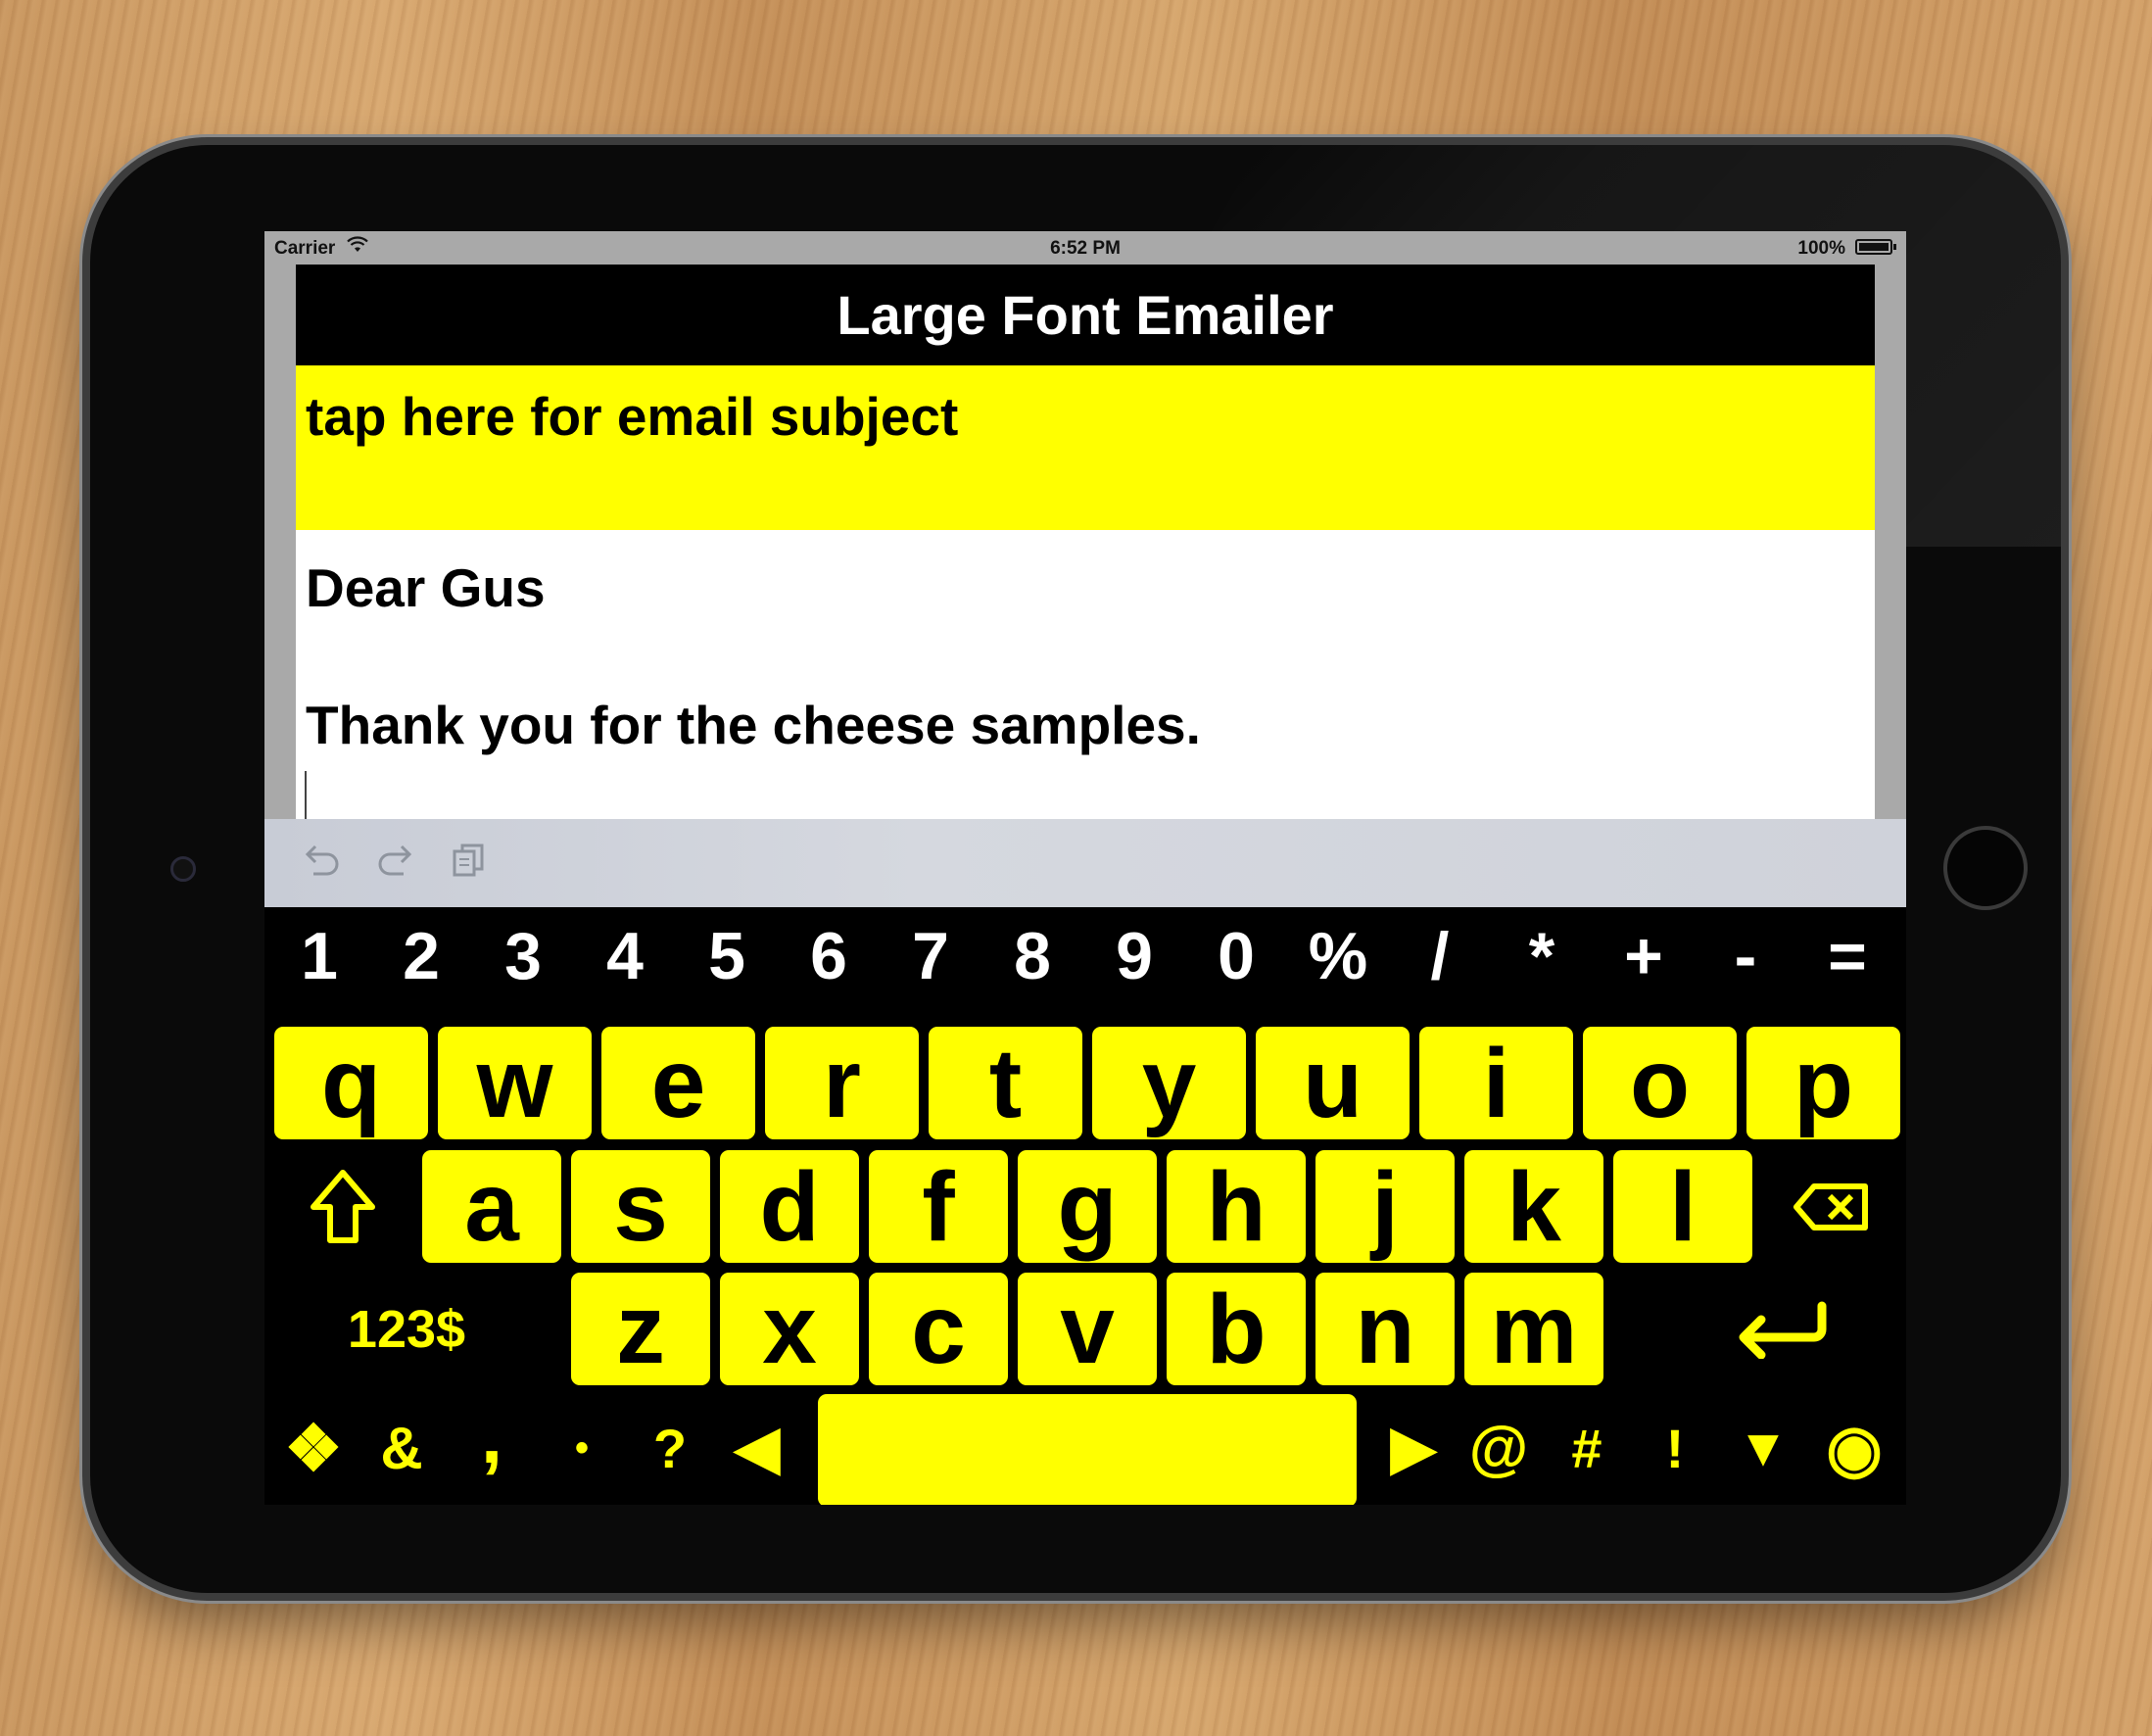 This screenshot has width=2152, height=1736. Describe the element at coordinates (1085, 447) in the screenshot. I see `subject-field: tap here for email subject` at that location.